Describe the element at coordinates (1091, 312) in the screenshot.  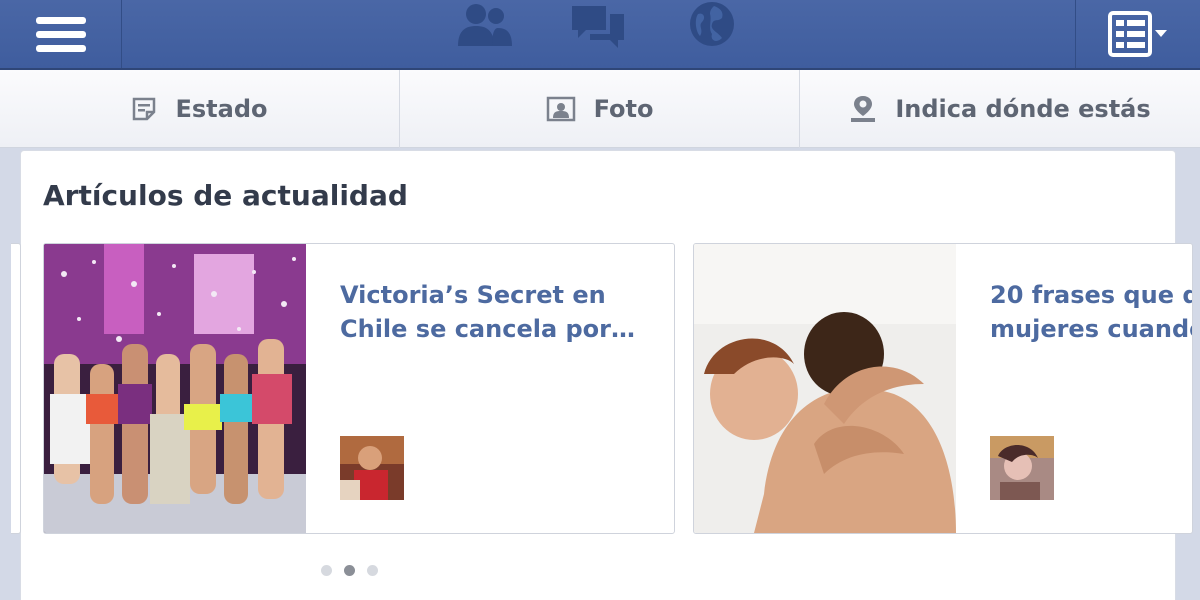
I see `article-title: 20 frases que dic mujeres cuando` at that location.